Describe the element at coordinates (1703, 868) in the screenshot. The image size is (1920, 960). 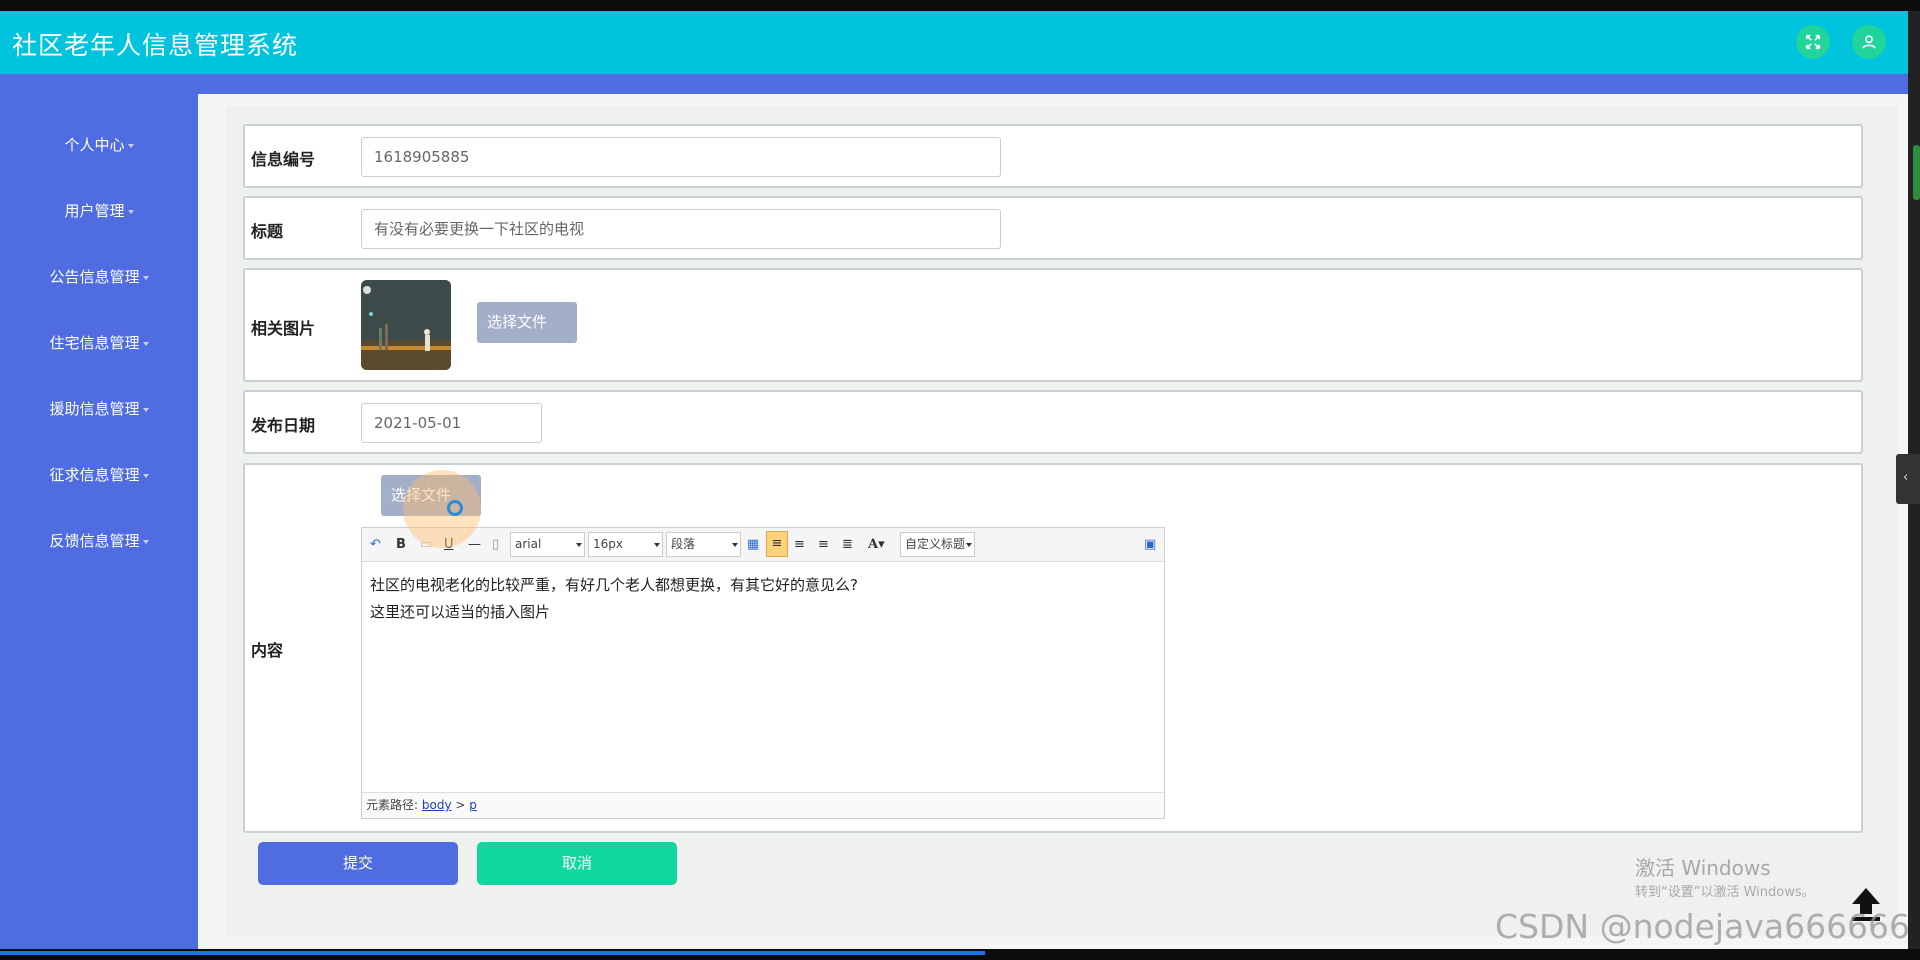
I see `windows-activate-title: 激活 Windows` at that location.